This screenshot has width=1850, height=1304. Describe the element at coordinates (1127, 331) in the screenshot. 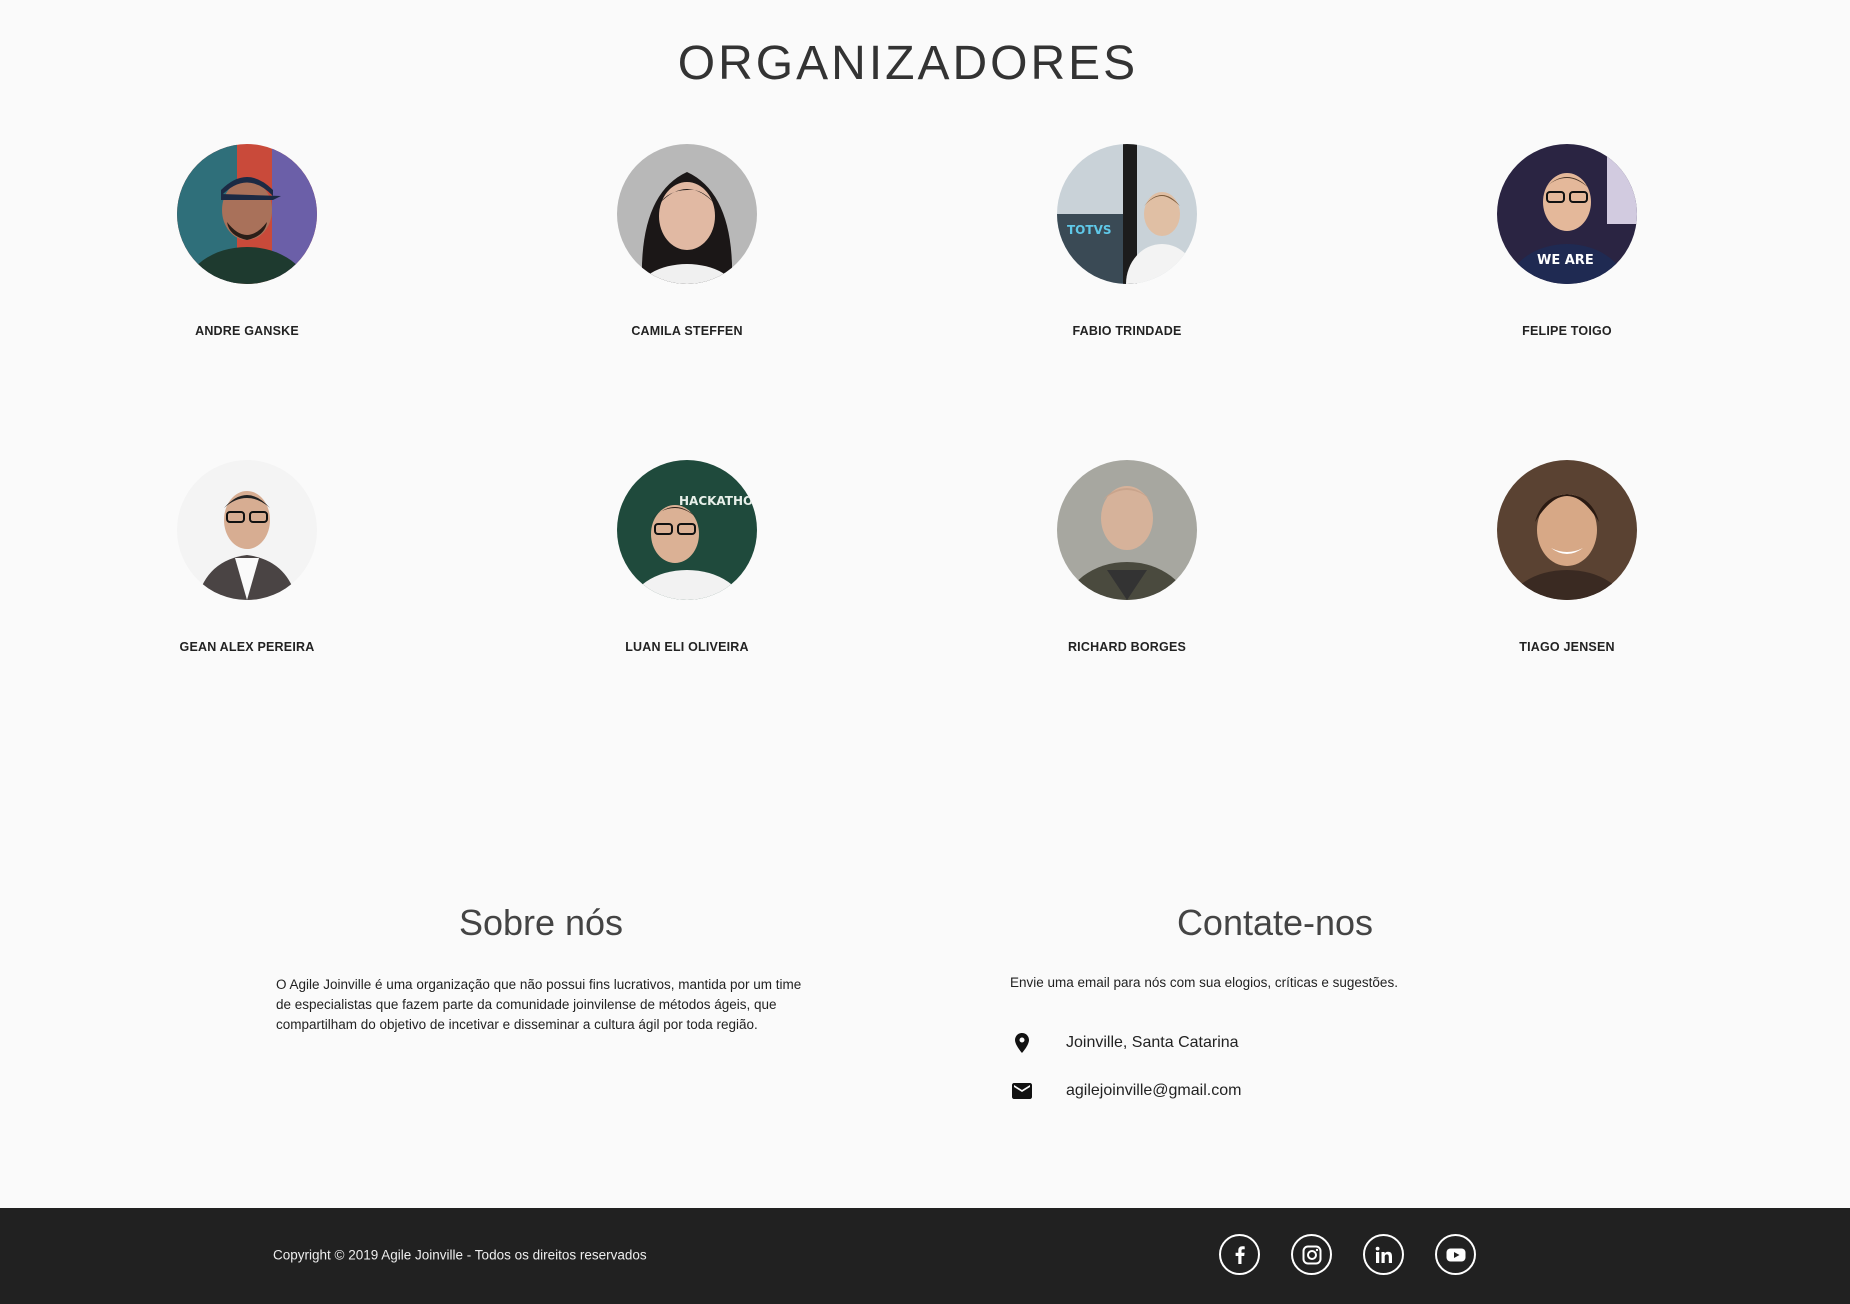

I see `organizer-name: FABIO TRINDADE` at that location.